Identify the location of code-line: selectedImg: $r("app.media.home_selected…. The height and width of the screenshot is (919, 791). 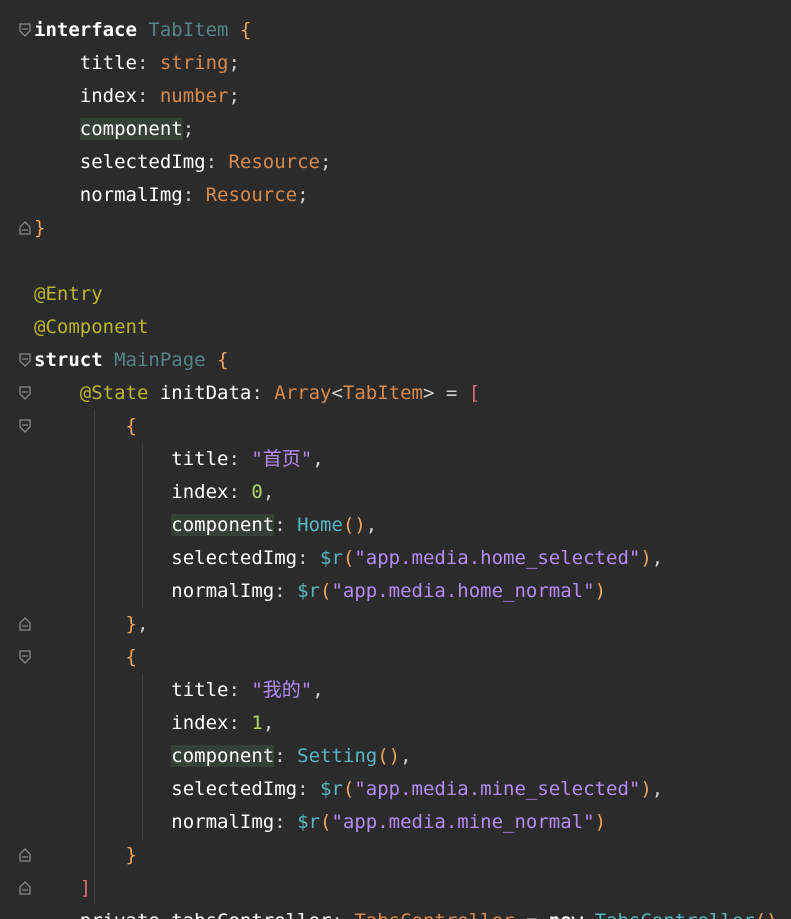
(348, 558).